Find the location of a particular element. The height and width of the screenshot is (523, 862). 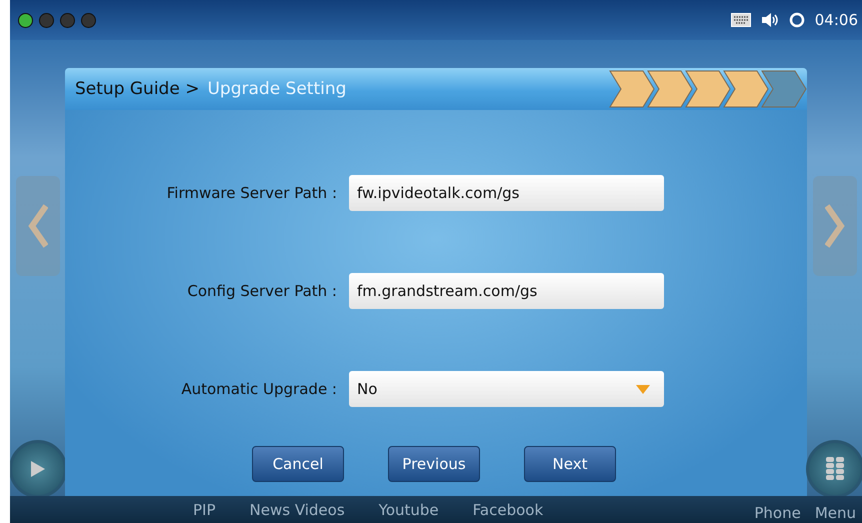

play-button is located at coordinates (38, 469).